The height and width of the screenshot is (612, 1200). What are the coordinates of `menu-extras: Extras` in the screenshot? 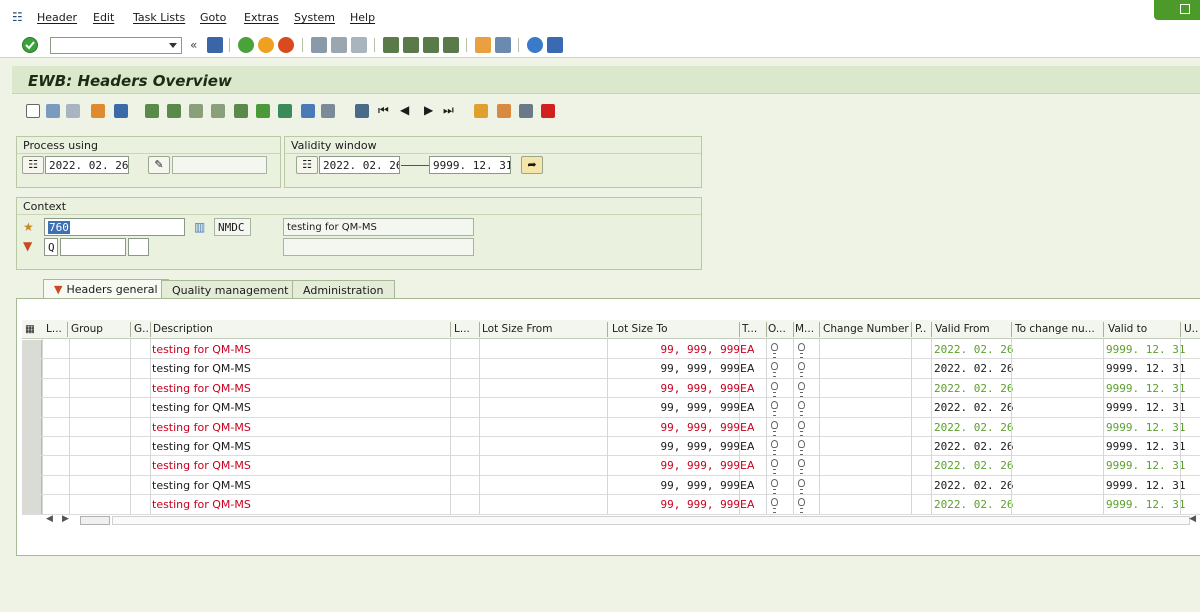 It's located at (261, 17).